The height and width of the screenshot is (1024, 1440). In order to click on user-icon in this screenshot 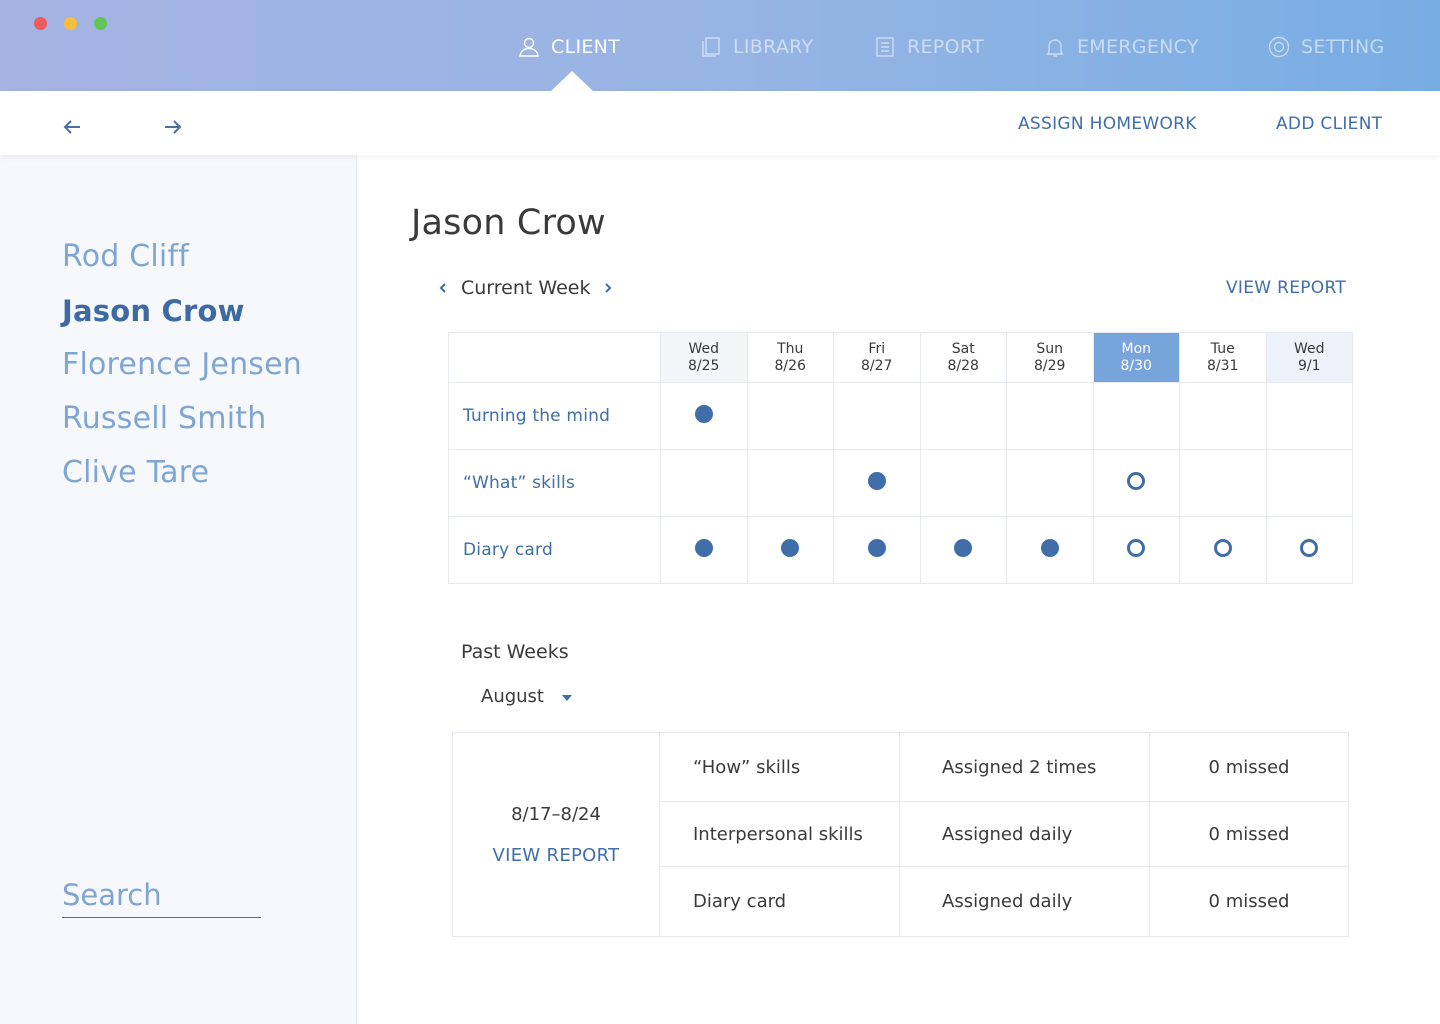, I will do `click(529, 47)`.